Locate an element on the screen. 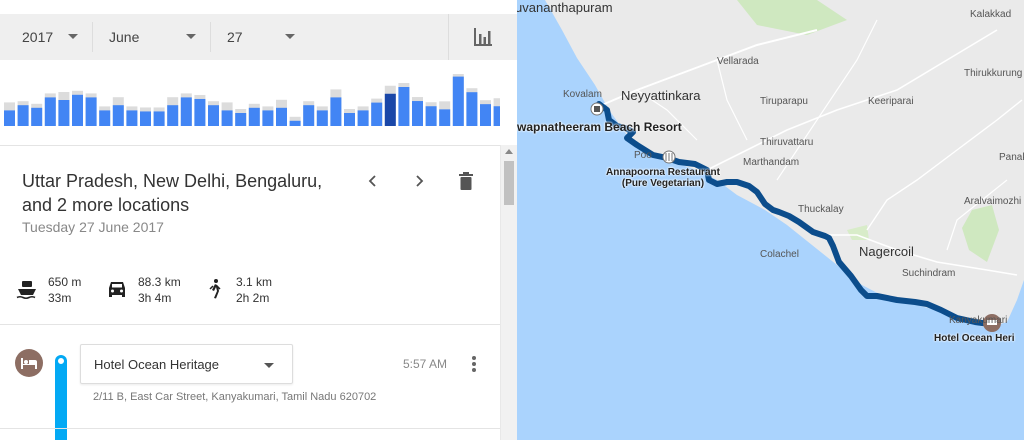 The width and height of the screenshot is (1024, 440). map-label-kanyakumari: Kanyakumari is located at coordinates (978, 320).